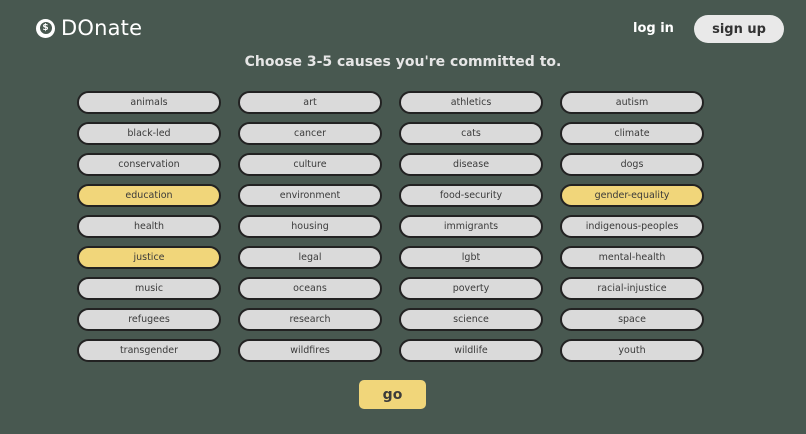 Image resolution: width=806 pixels, height=434 pixels. What do you see at coordinates (149, 102) in the screenshot?
I see `cause-pill-animals: animals` at bounding box center [149, 102].